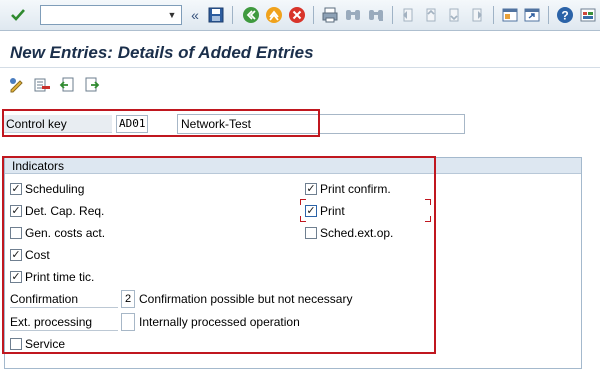 Image resolution: width=600 pixels, height=369 pixels. Describe the element at coordinates (297, 15) in the screenshot. I see `cancel-icon` at that location.